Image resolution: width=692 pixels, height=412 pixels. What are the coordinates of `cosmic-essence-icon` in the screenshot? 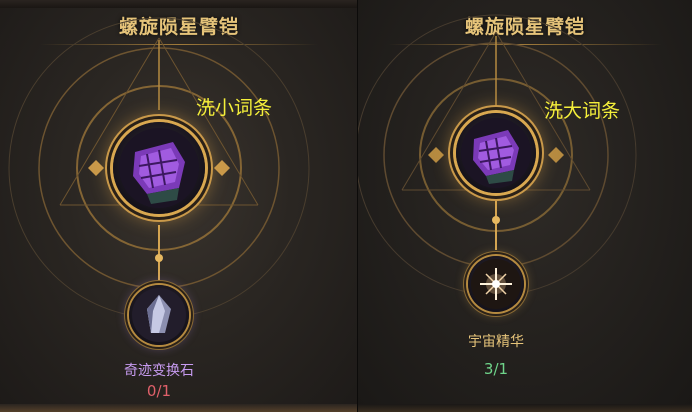 It's located at (496, 284).